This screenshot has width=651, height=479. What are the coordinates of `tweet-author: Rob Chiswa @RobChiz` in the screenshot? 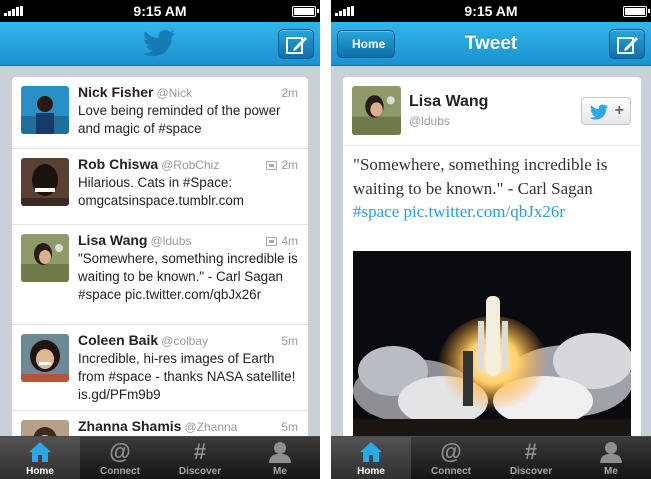 It's located at (149, 164).